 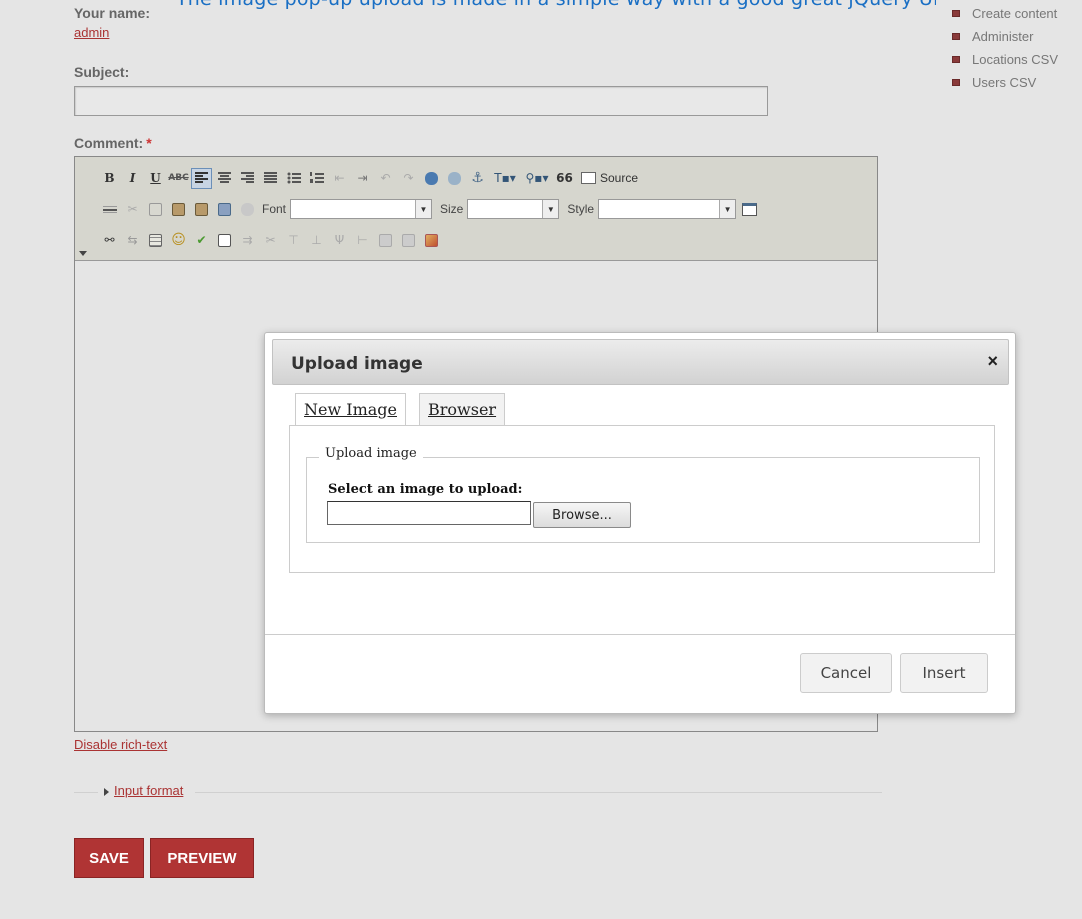 I want to click on source-button: Source, so click(x=609, y=178).